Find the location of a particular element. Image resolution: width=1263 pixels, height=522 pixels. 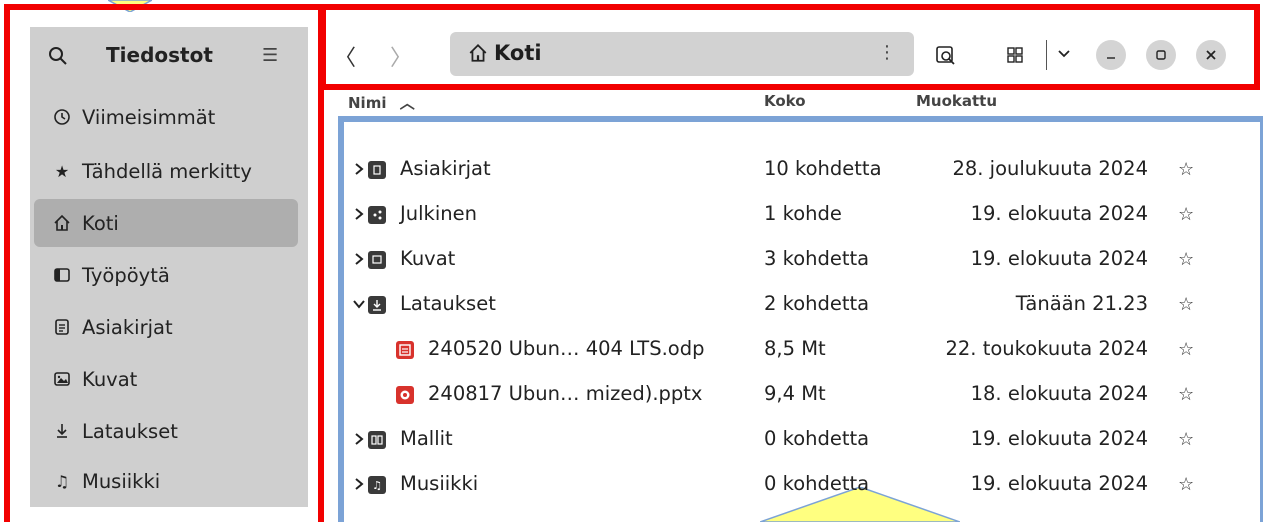

close-icon is located at coordinates (1211, 55).